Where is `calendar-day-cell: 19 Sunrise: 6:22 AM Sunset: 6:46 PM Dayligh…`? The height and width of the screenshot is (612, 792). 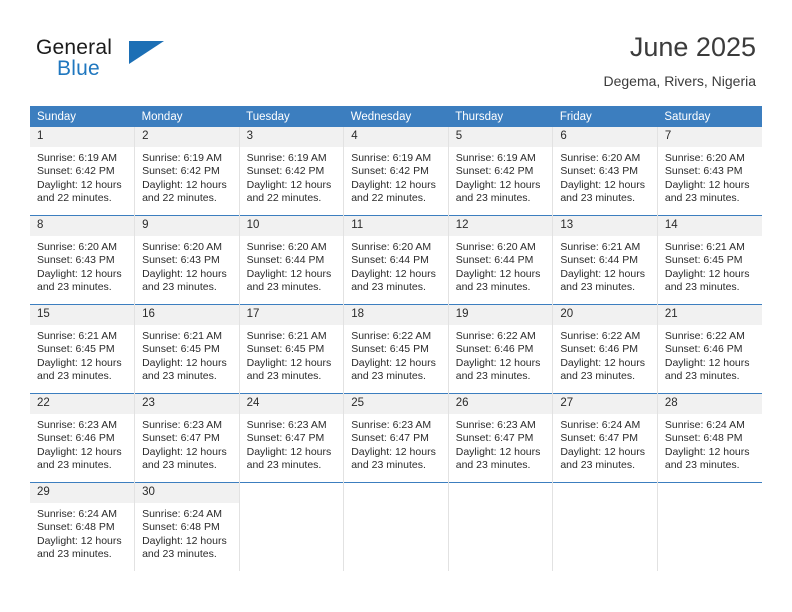
calendar-day-cell: 19 Sunrise: 6:22 AM Sunset: 6:46 PM Dayligh… is located at coordinates (500, 349).